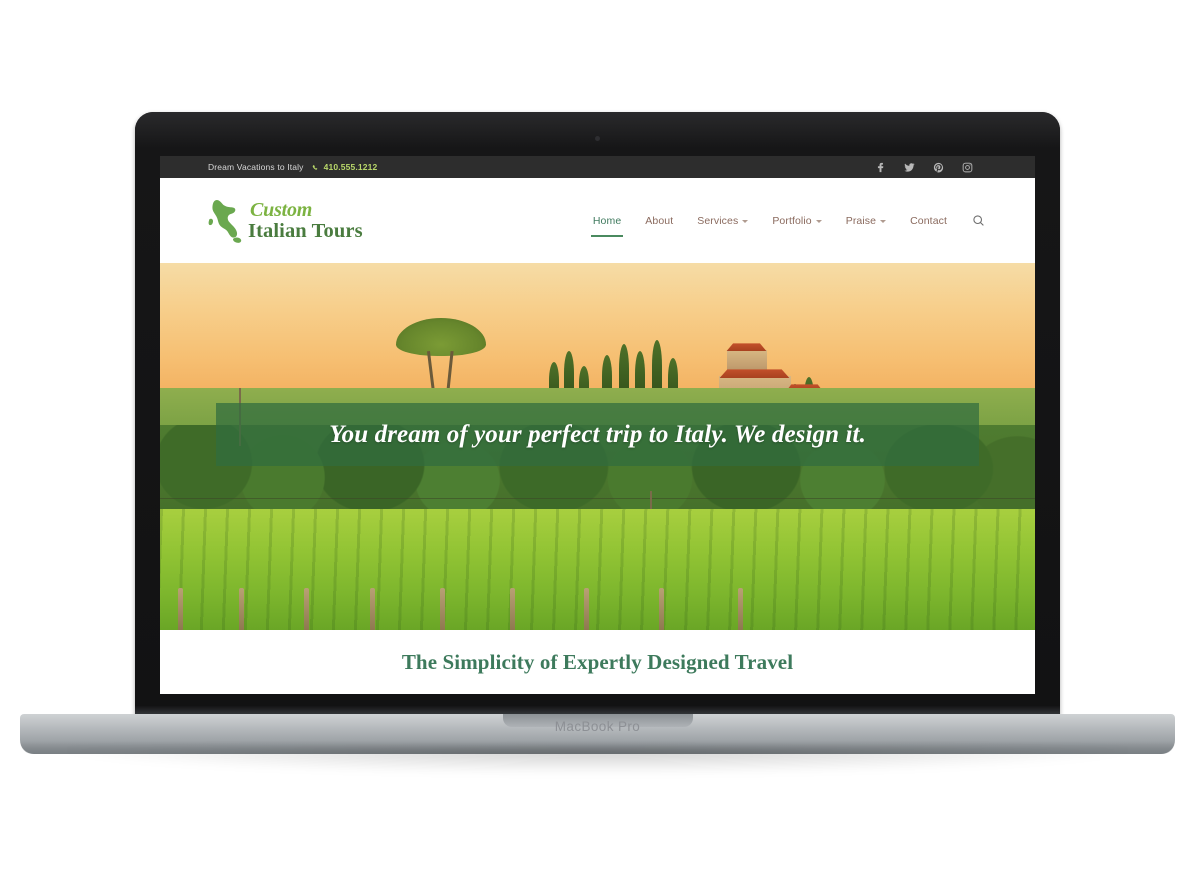 The width and height of the screenshot is (1195, 896). I want to click on search-icon, so click(978, 221).